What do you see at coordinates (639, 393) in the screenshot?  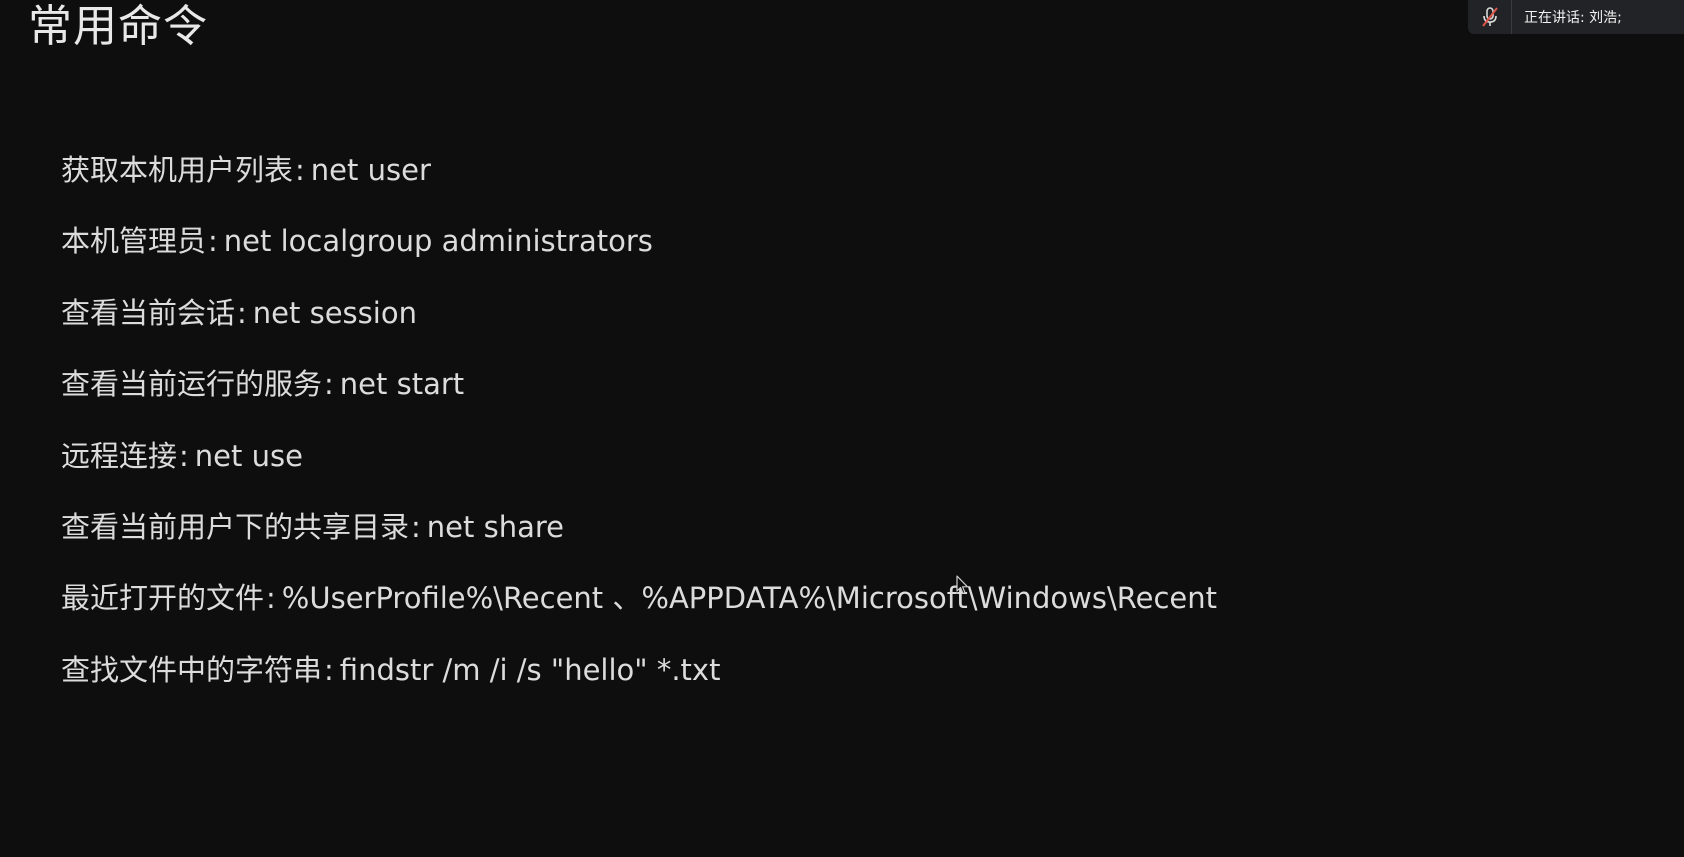 I see `command-item-net-start: 查看当前运行的服务: net start` at bounding box center [639, 393].